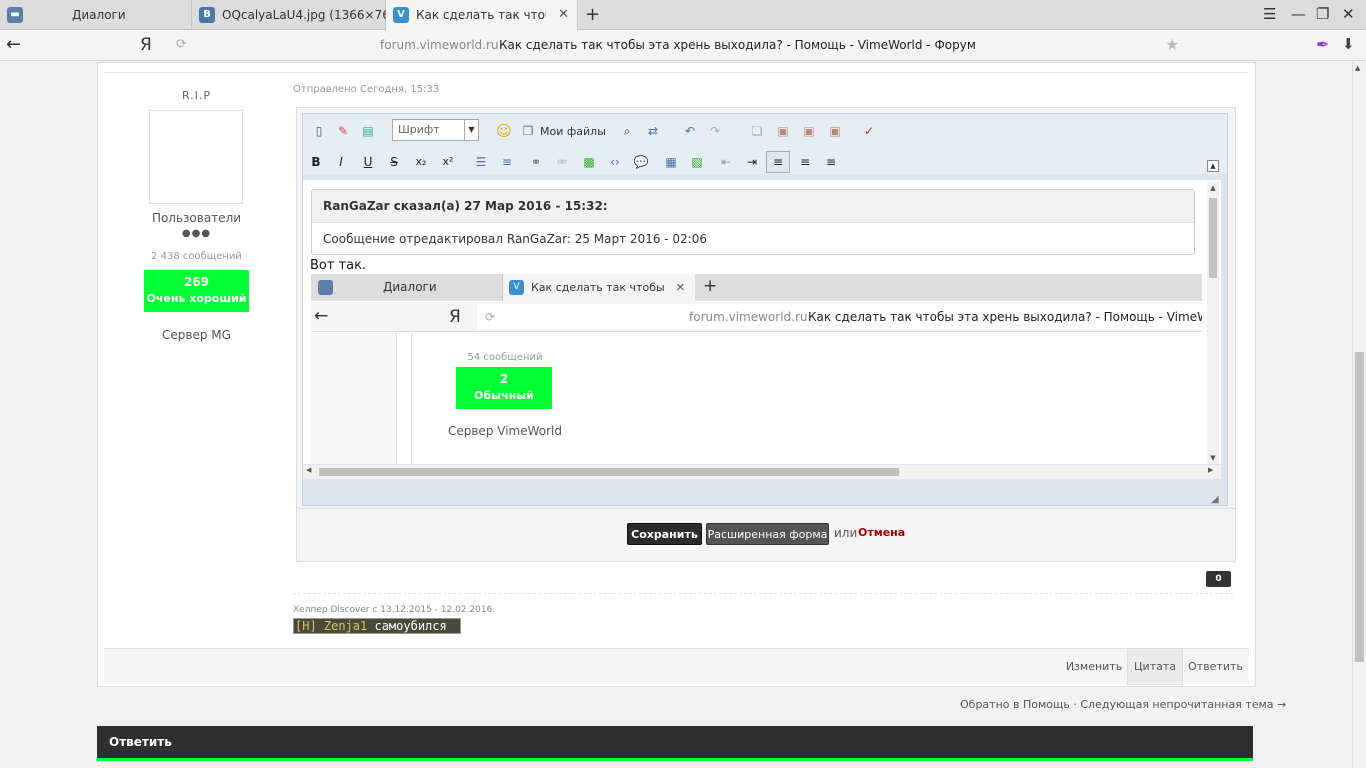  What do you see at coordinates (562, 162) in the screenshot?
I see `unlink-icon: ⚮` at bounding box center [562, 162].